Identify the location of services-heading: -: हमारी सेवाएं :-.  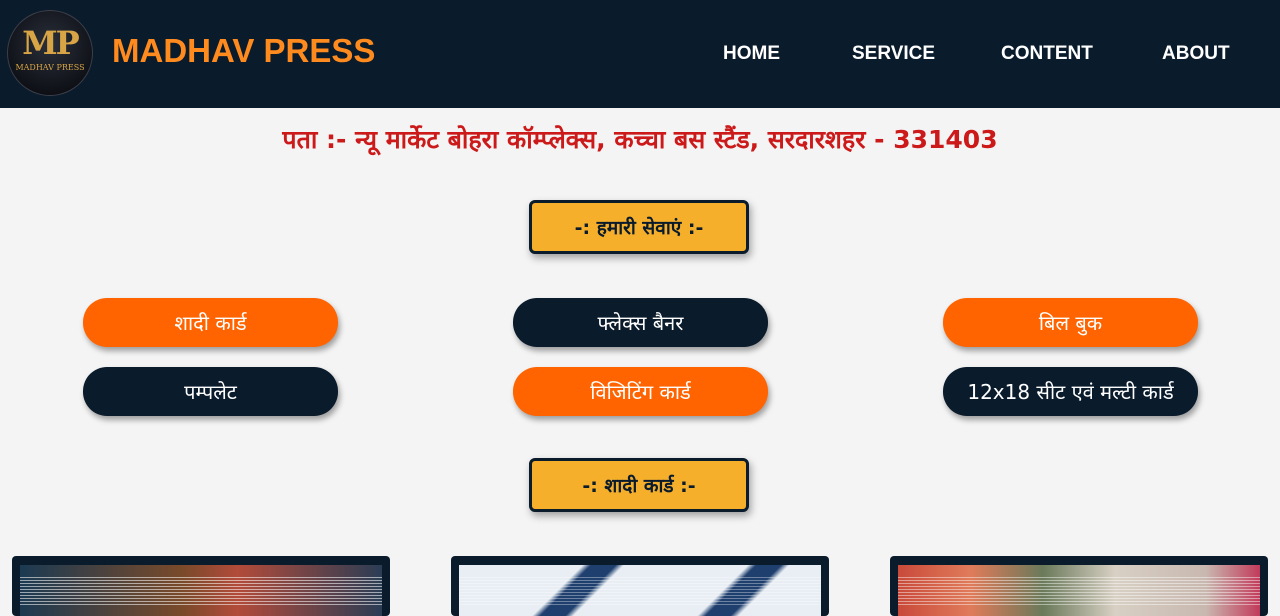
(639, 227).